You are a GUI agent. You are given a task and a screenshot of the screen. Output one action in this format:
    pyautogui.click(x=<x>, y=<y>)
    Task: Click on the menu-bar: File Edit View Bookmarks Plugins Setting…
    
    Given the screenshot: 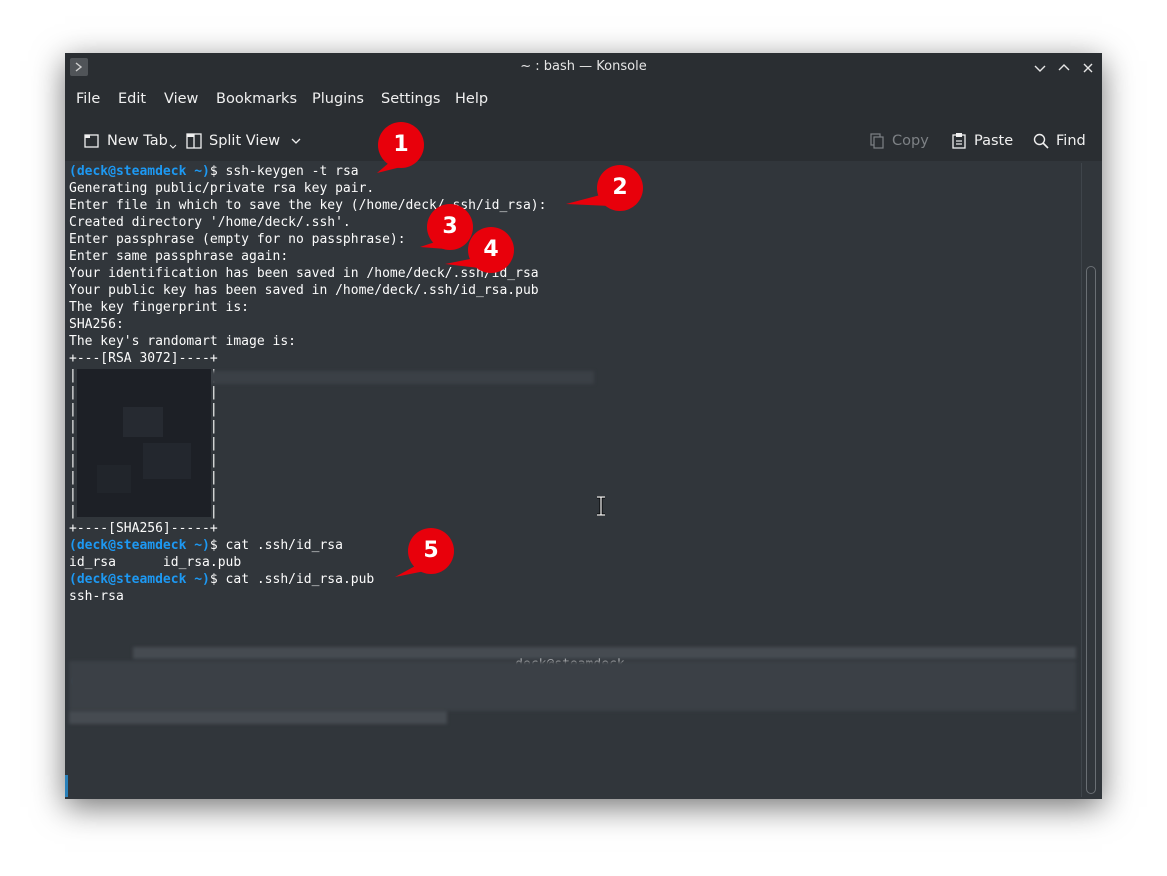 What is the action you would take?
    pyautogui.click(x=583, y=100)
    